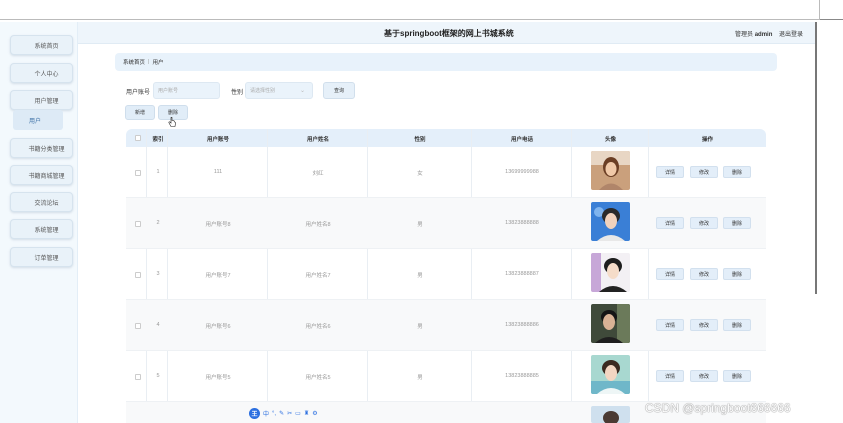 Image resolution: width=843 pixels, height=423 pixels. What do you see at coordinates (446, 172) in the screenshot?
I see `table-row: 1 111 刘红 女 13699999988 详情 修改 删除` at bounding box center [446, 172].